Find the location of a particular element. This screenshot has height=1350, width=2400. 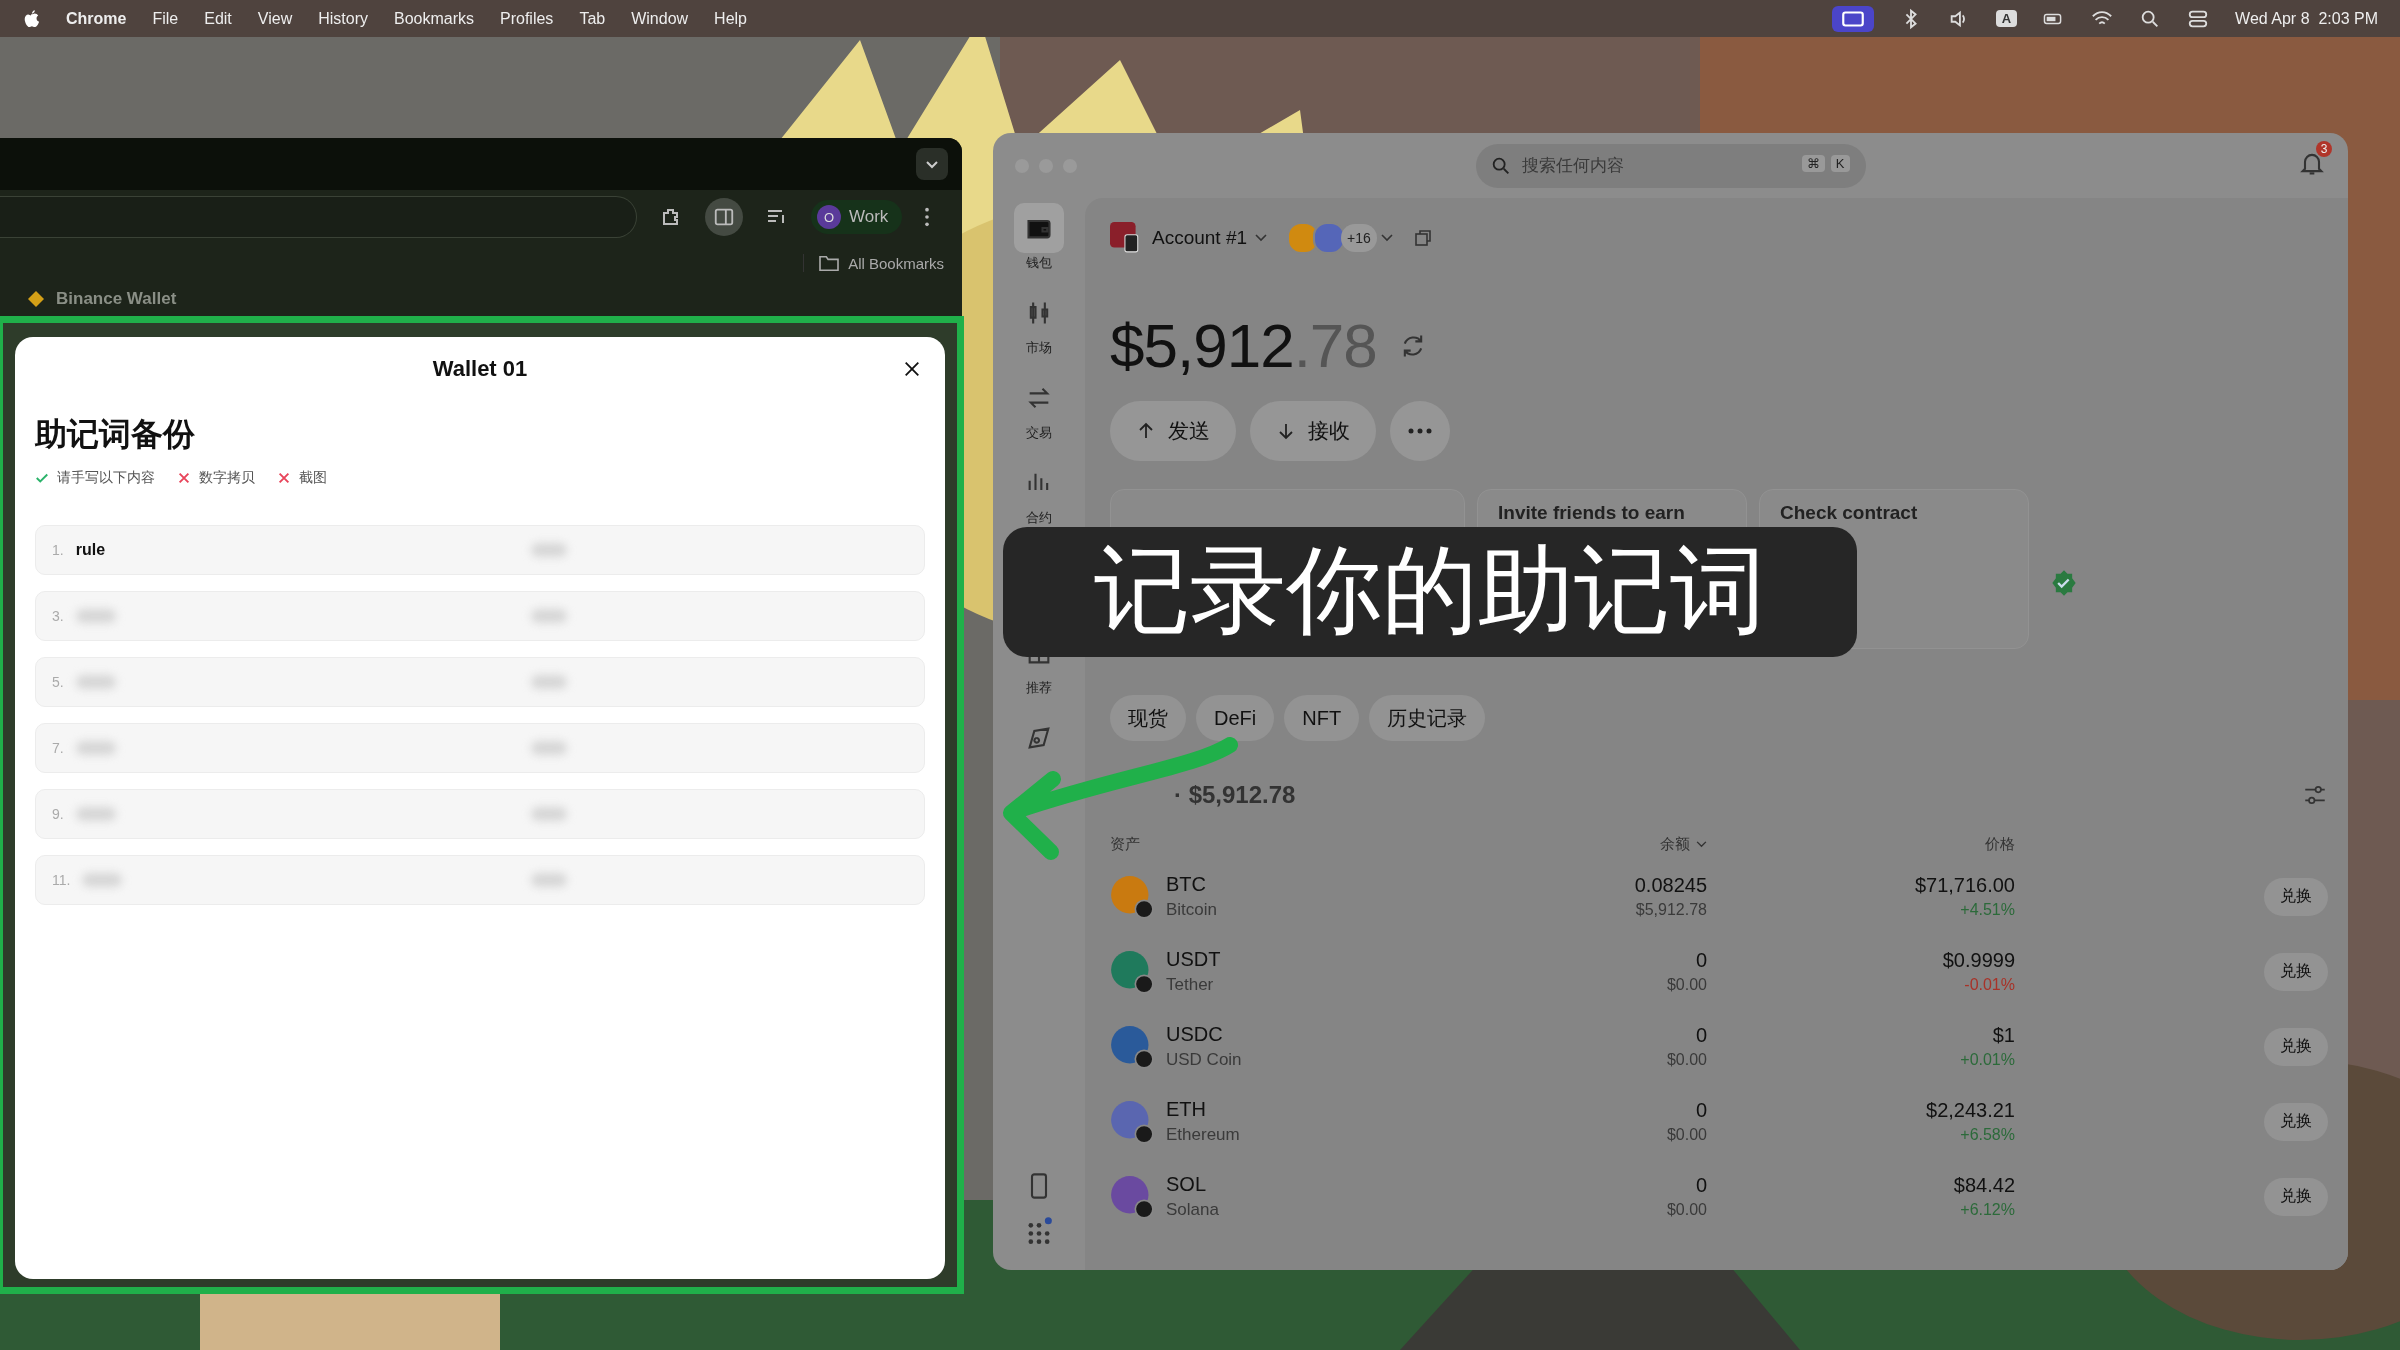

price-change: -0.01% is located at coordinates (1989, 985).